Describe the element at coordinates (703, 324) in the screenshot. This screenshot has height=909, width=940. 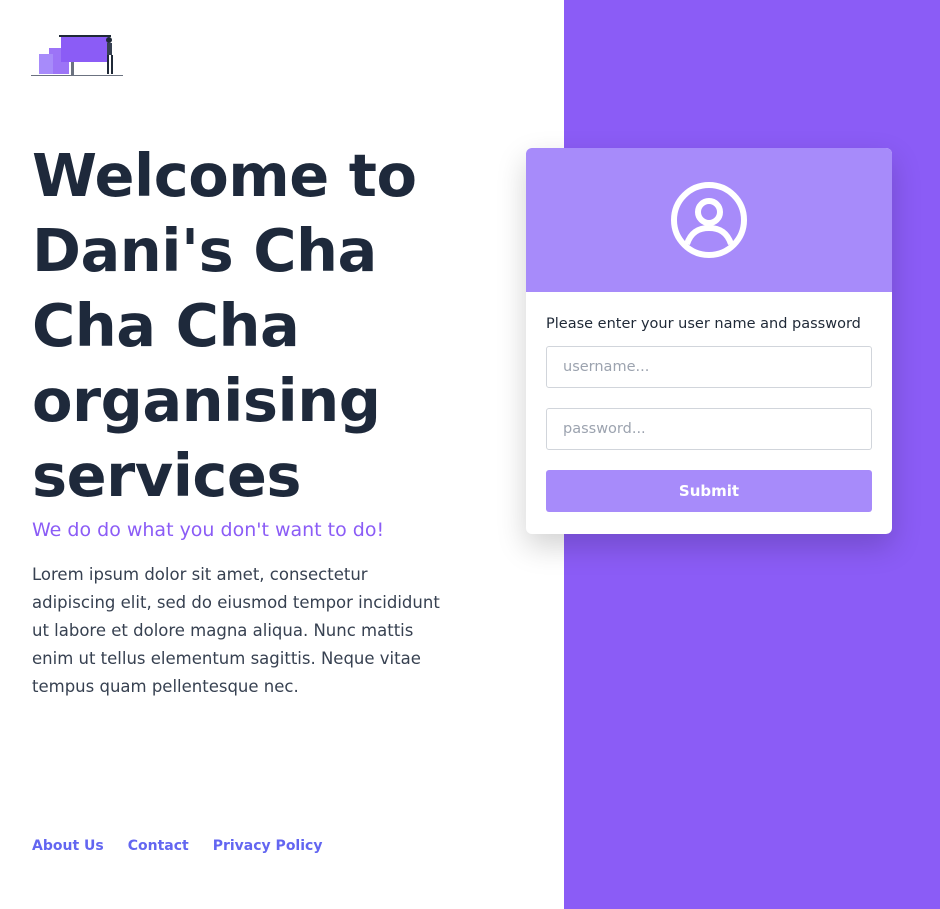
I see `login-prompt: Please enter your user name and password` at that location.